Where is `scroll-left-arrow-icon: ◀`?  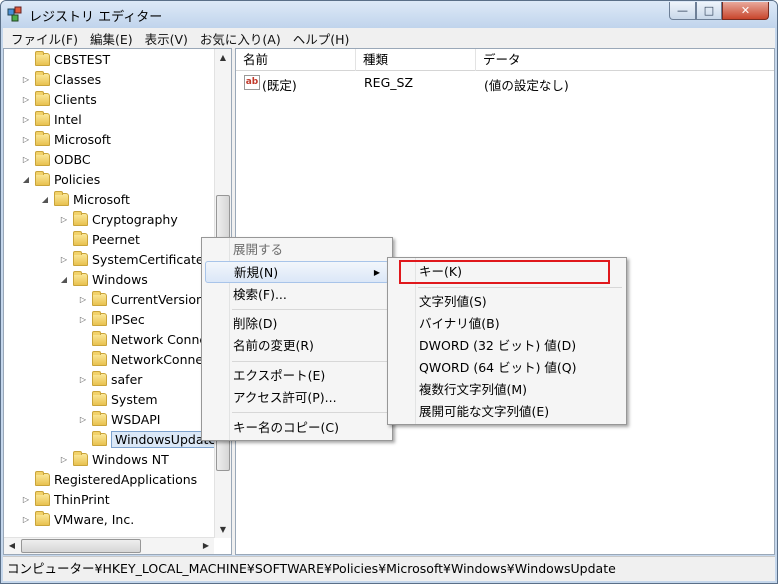
scroll-left-arrow-icon: ◀ is located at coordinates (12, 546).